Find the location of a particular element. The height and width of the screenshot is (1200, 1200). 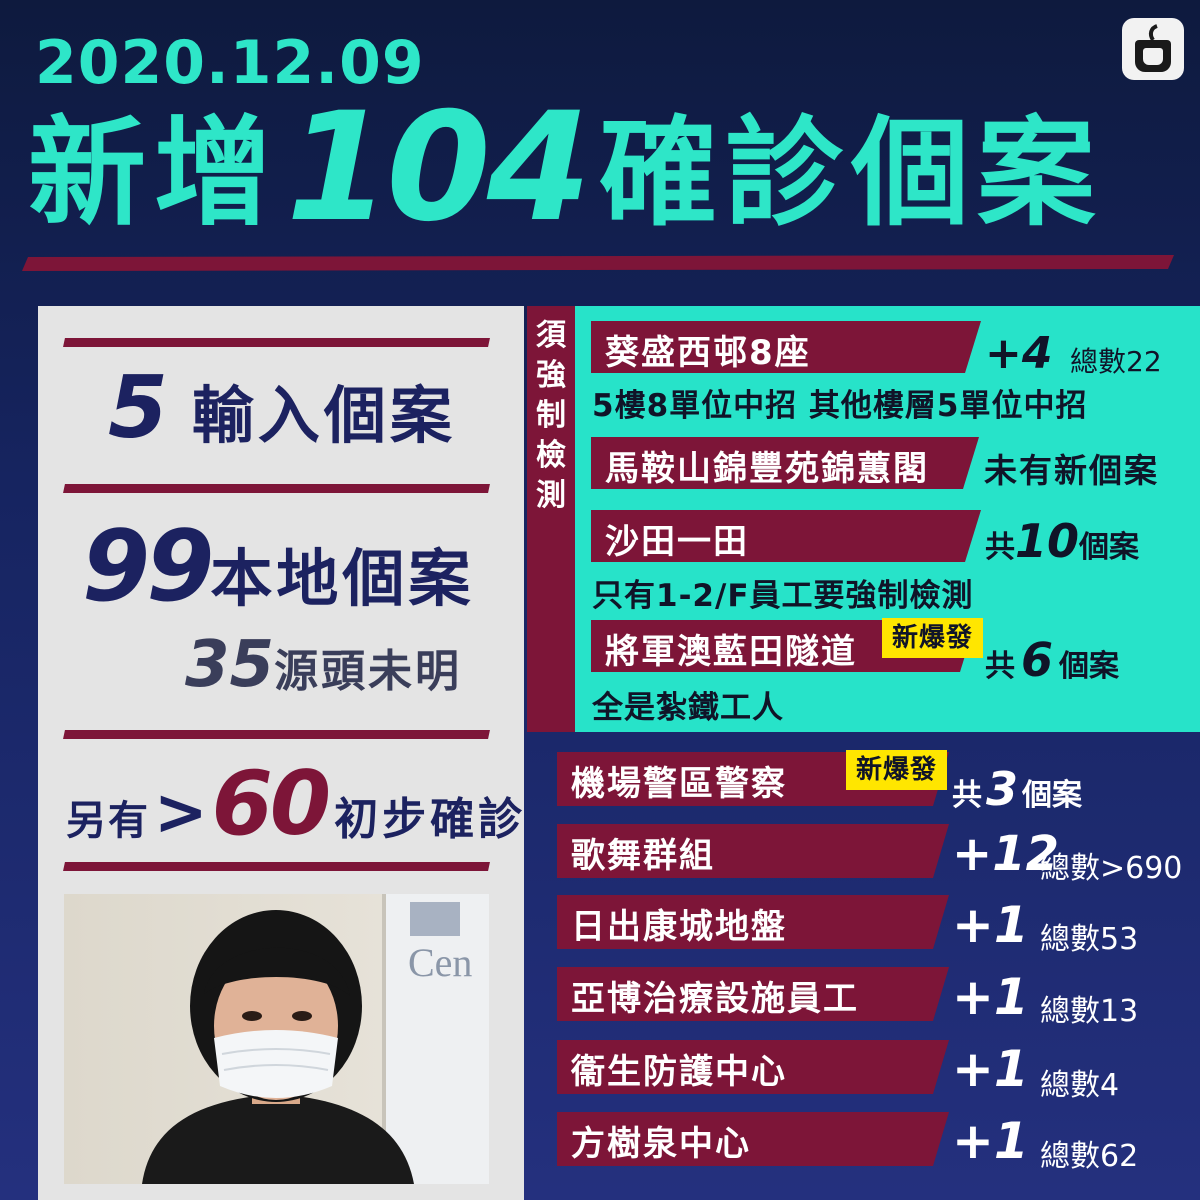

total-value: 總數>690 is located at coordinates (1111, 868).